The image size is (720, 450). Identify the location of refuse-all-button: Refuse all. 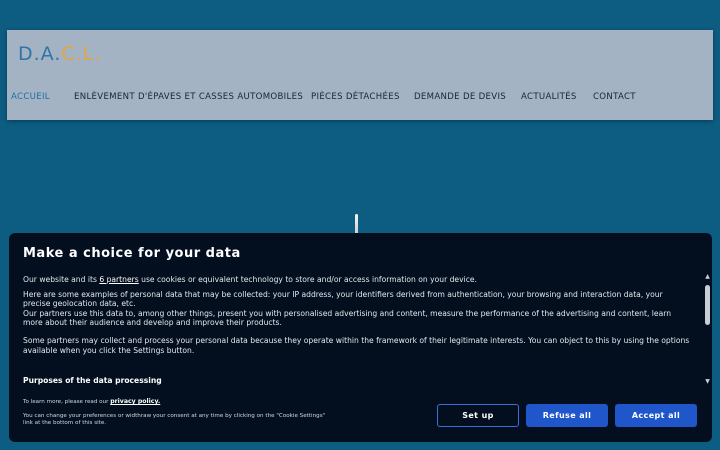
(567, 415).